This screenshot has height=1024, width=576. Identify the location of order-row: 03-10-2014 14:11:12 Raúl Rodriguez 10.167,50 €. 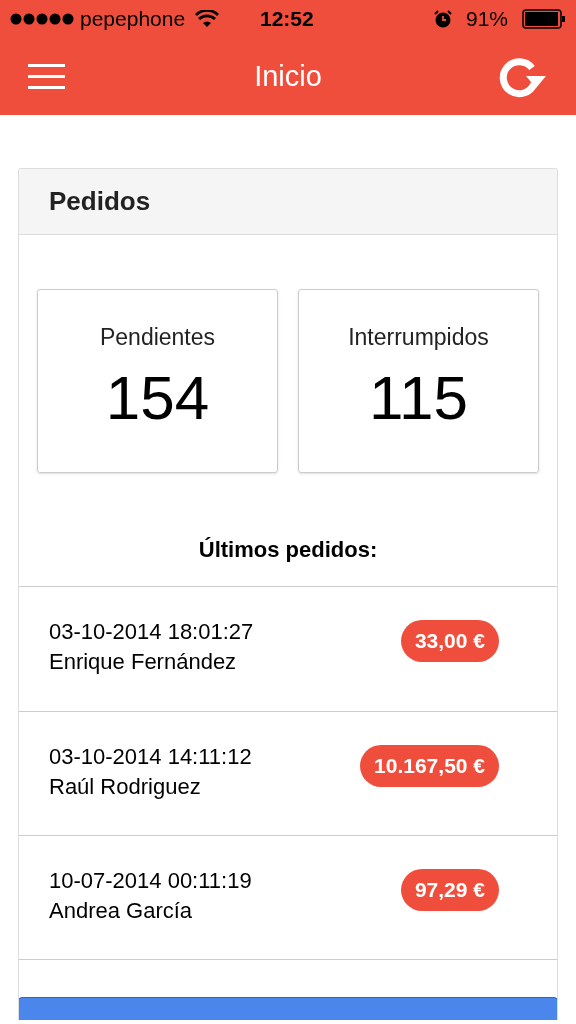
(288, 773).